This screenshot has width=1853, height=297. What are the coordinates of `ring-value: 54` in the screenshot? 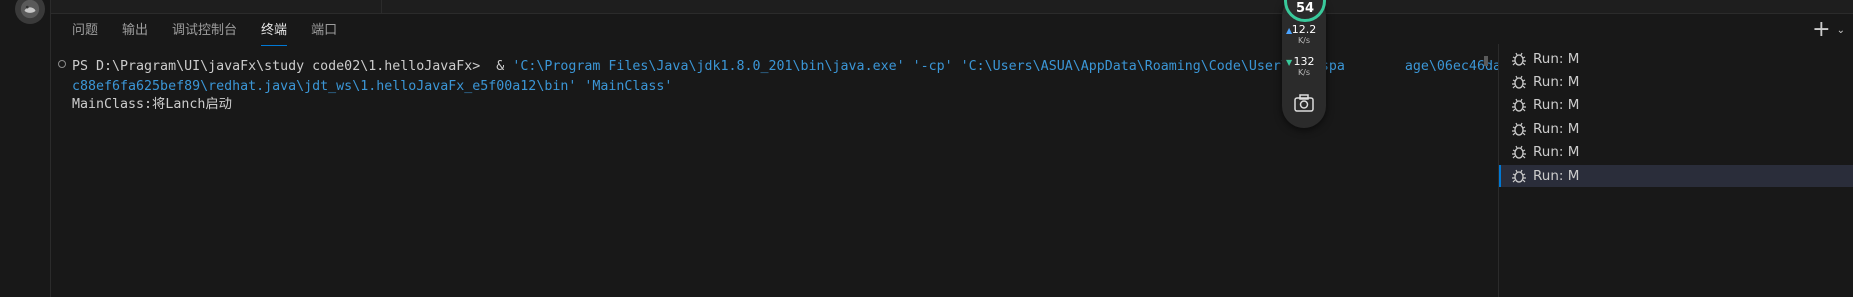 It's located at (1305, 8).